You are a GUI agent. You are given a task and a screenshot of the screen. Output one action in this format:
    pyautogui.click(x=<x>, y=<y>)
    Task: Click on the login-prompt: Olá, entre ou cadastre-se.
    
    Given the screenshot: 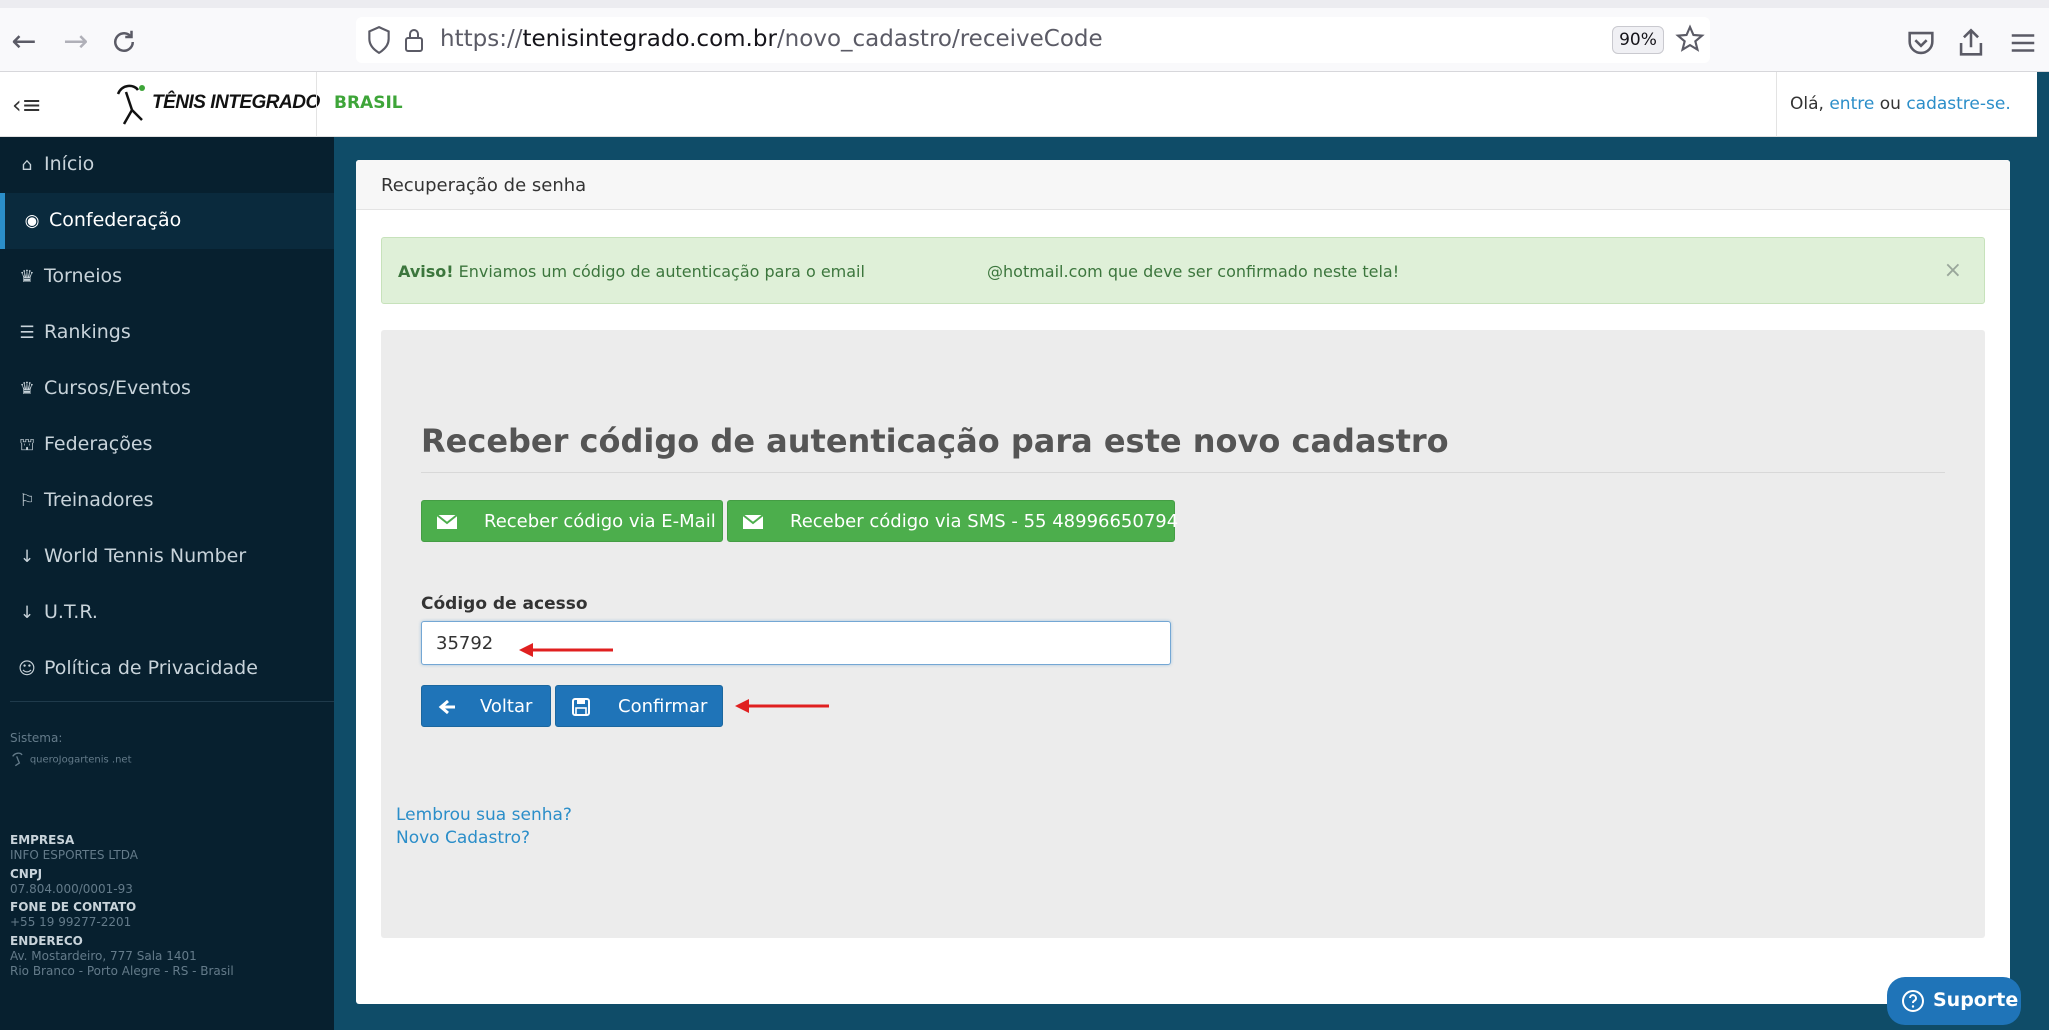 What is the action you would take?
    pyautogui.click(x=1900, y=104)
    